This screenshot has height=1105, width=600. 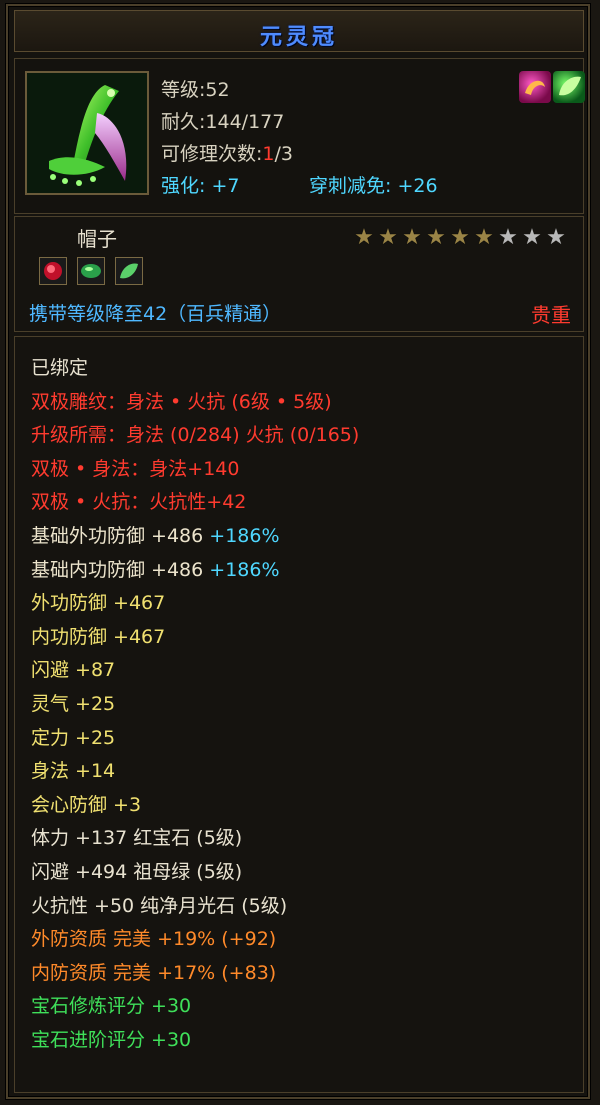 I want to click on green-jade-icon, so click(x=129, y=271).